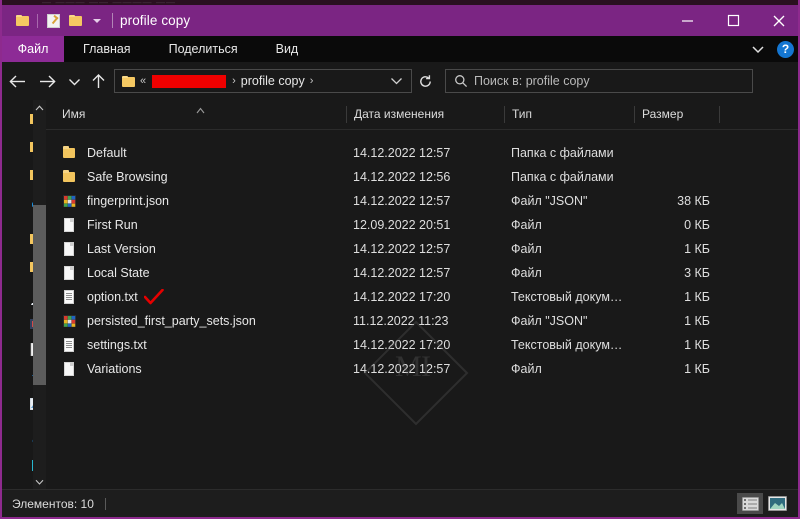 The height and width of the screenshot is (519, 800). What do you see at coordinates (24, 295) in the screenshot?
I see `navigation-pane` at bounding box center [24, 295].